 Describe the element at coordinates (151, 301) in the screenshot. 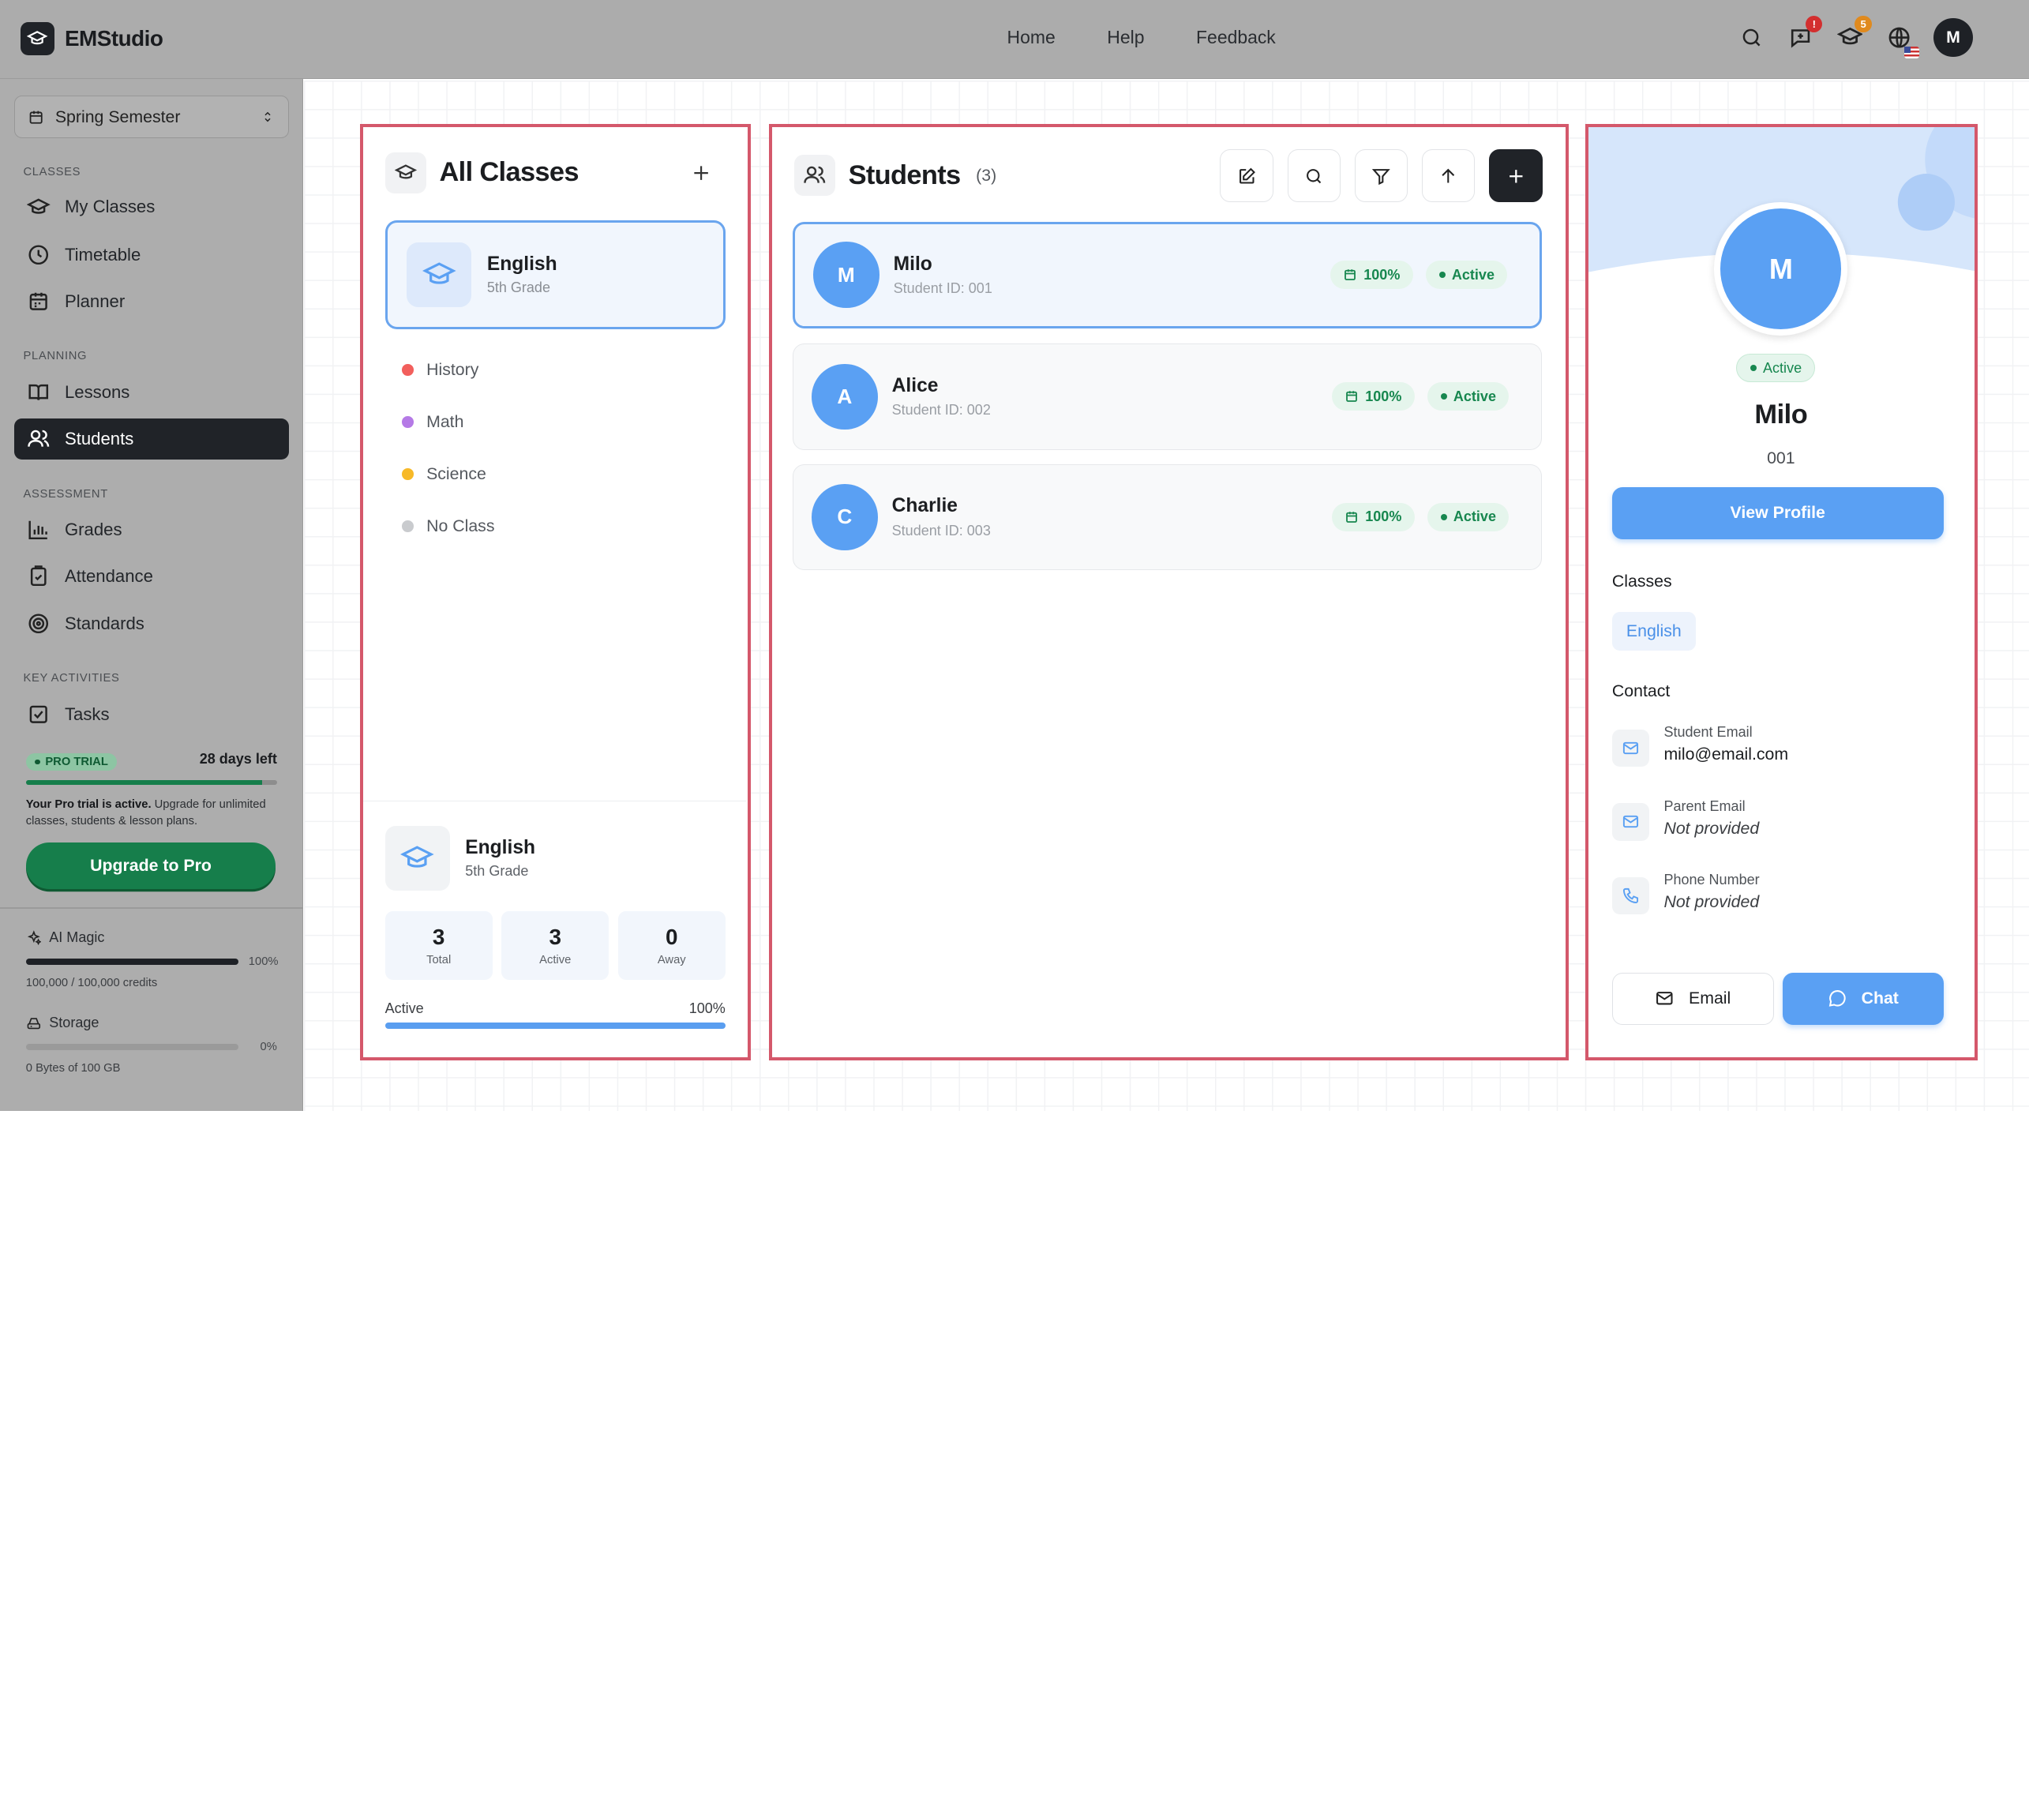

I see `sidebar-item-planner: Planner` at that location.